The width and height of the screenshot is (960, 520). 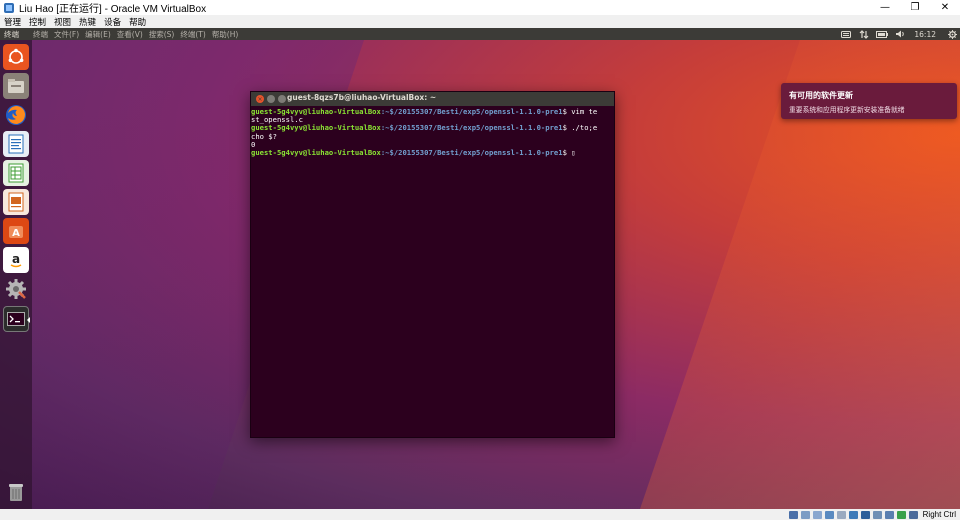 I want to click on vbox-menubar: 管理 控制 视图 热键 设备 帮助, so click(x=480, y=21).